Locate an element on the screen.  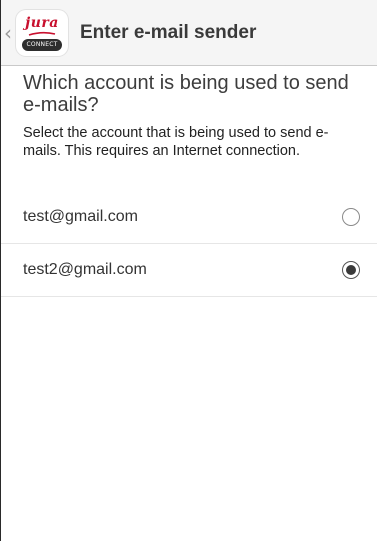
logo-badge: CONNECT is located at coordinates (42, 44).